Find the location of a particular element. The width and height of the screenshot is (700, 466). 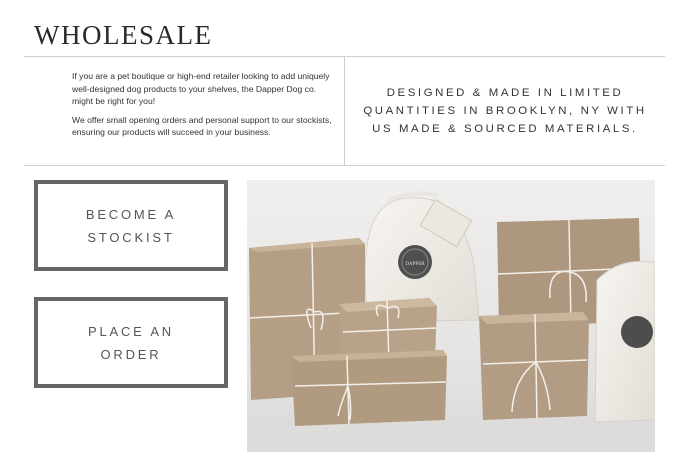

place-order-button: PLACE AN ORDER is located at coordinates (131, 342).